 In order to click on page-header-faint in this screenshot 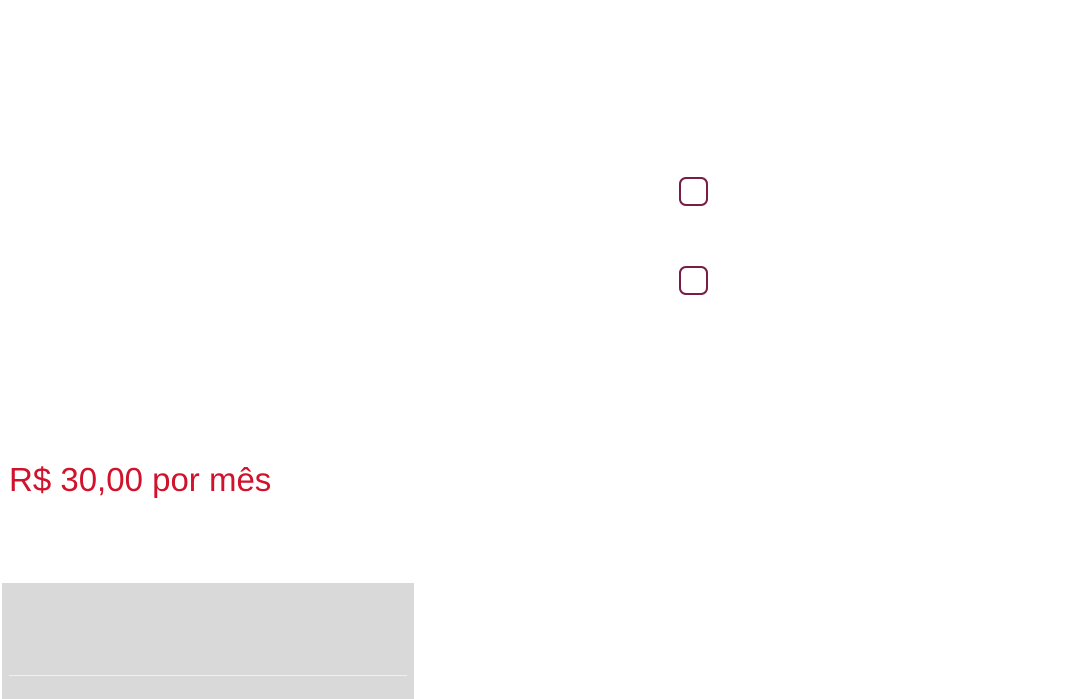, I will do `click(205, 20)`.